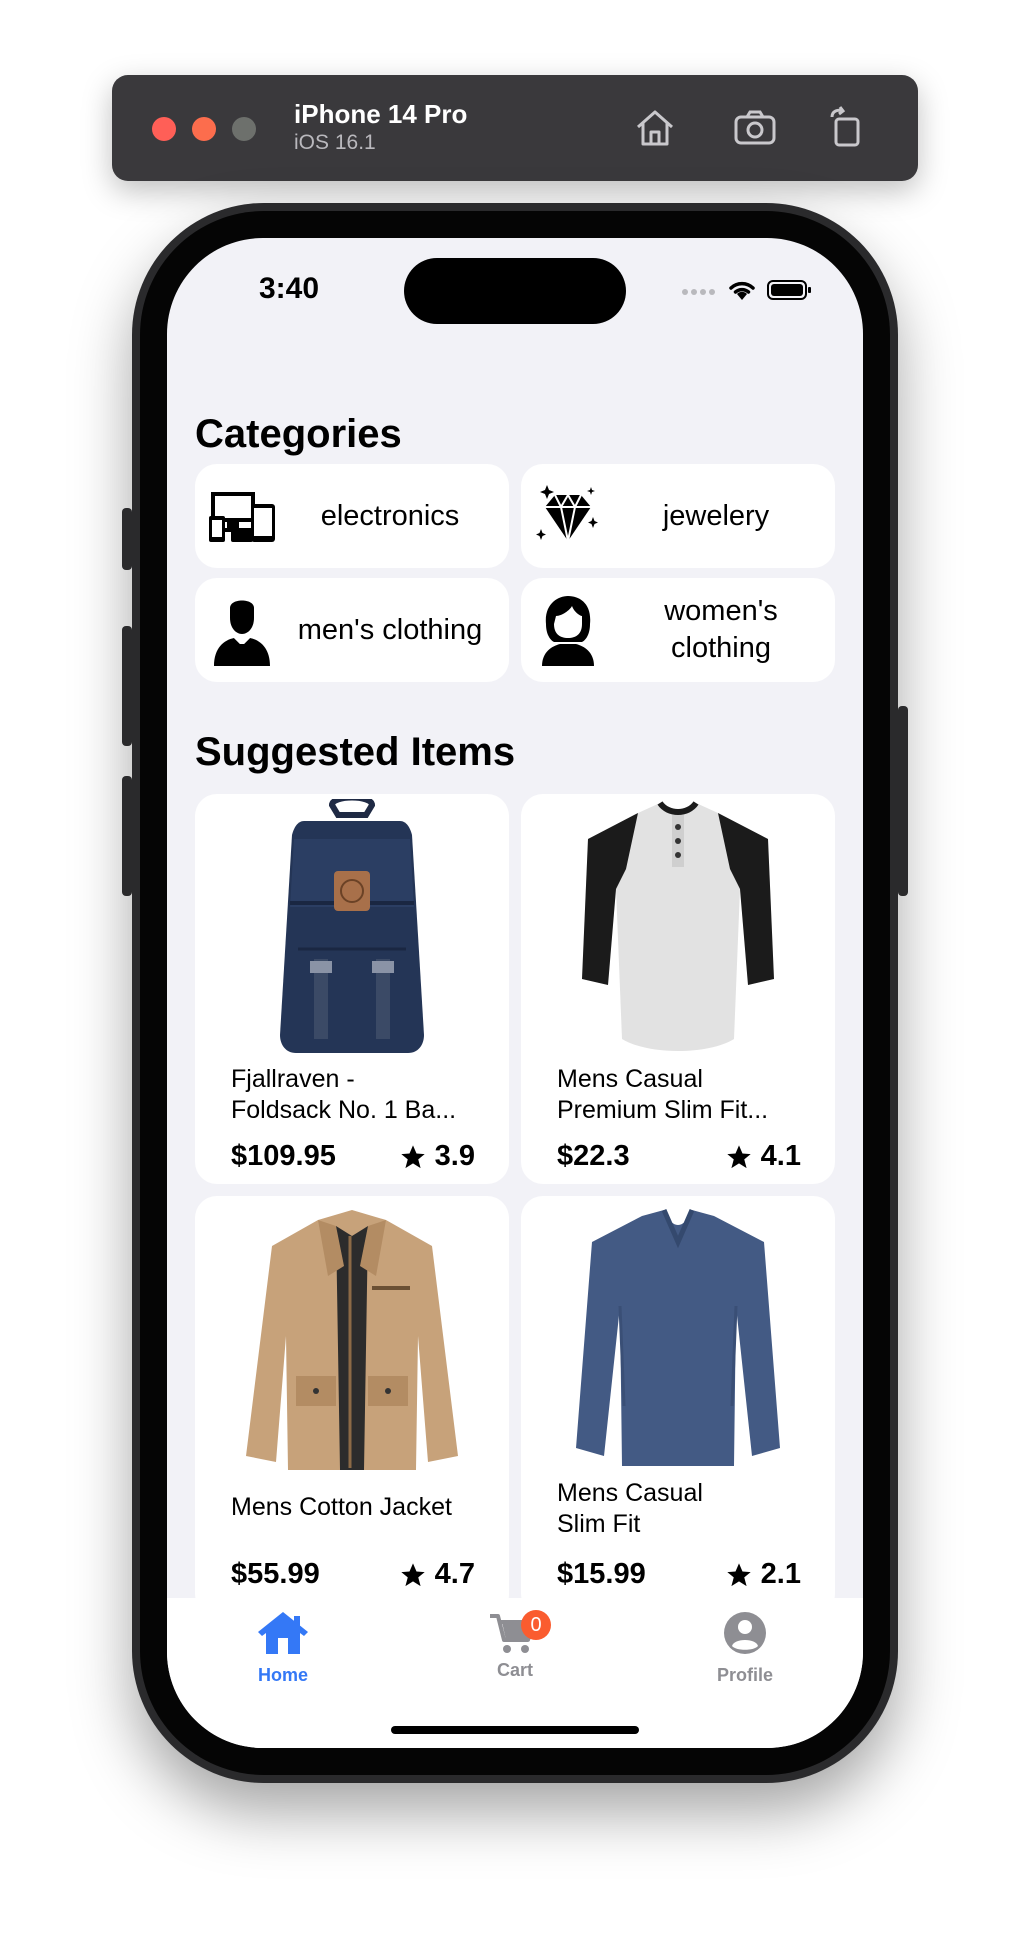 This screenshot has width=1028, height=1934. I want to click on product-rating: 3.9, so click(437, 1156).